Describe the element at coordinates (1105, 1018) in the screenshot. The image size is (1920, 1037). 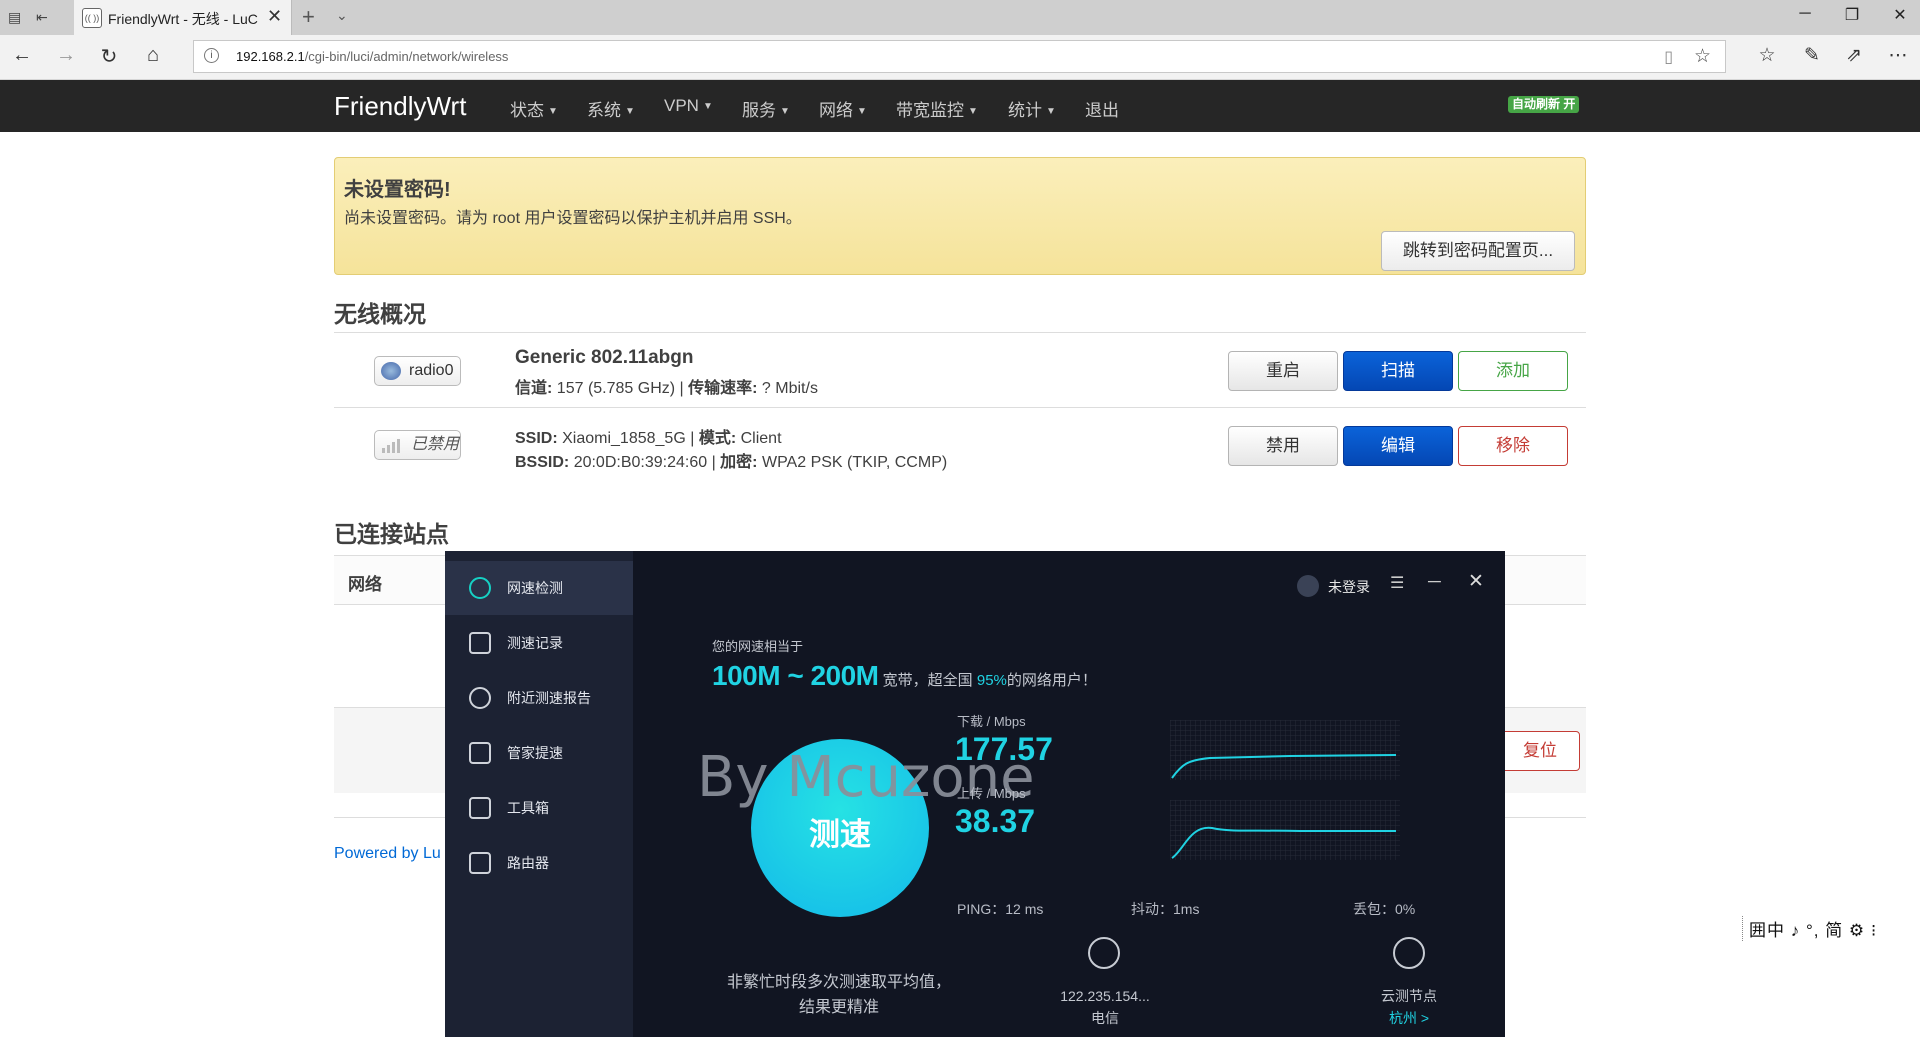
I see `isp-name: 电信` at that location.